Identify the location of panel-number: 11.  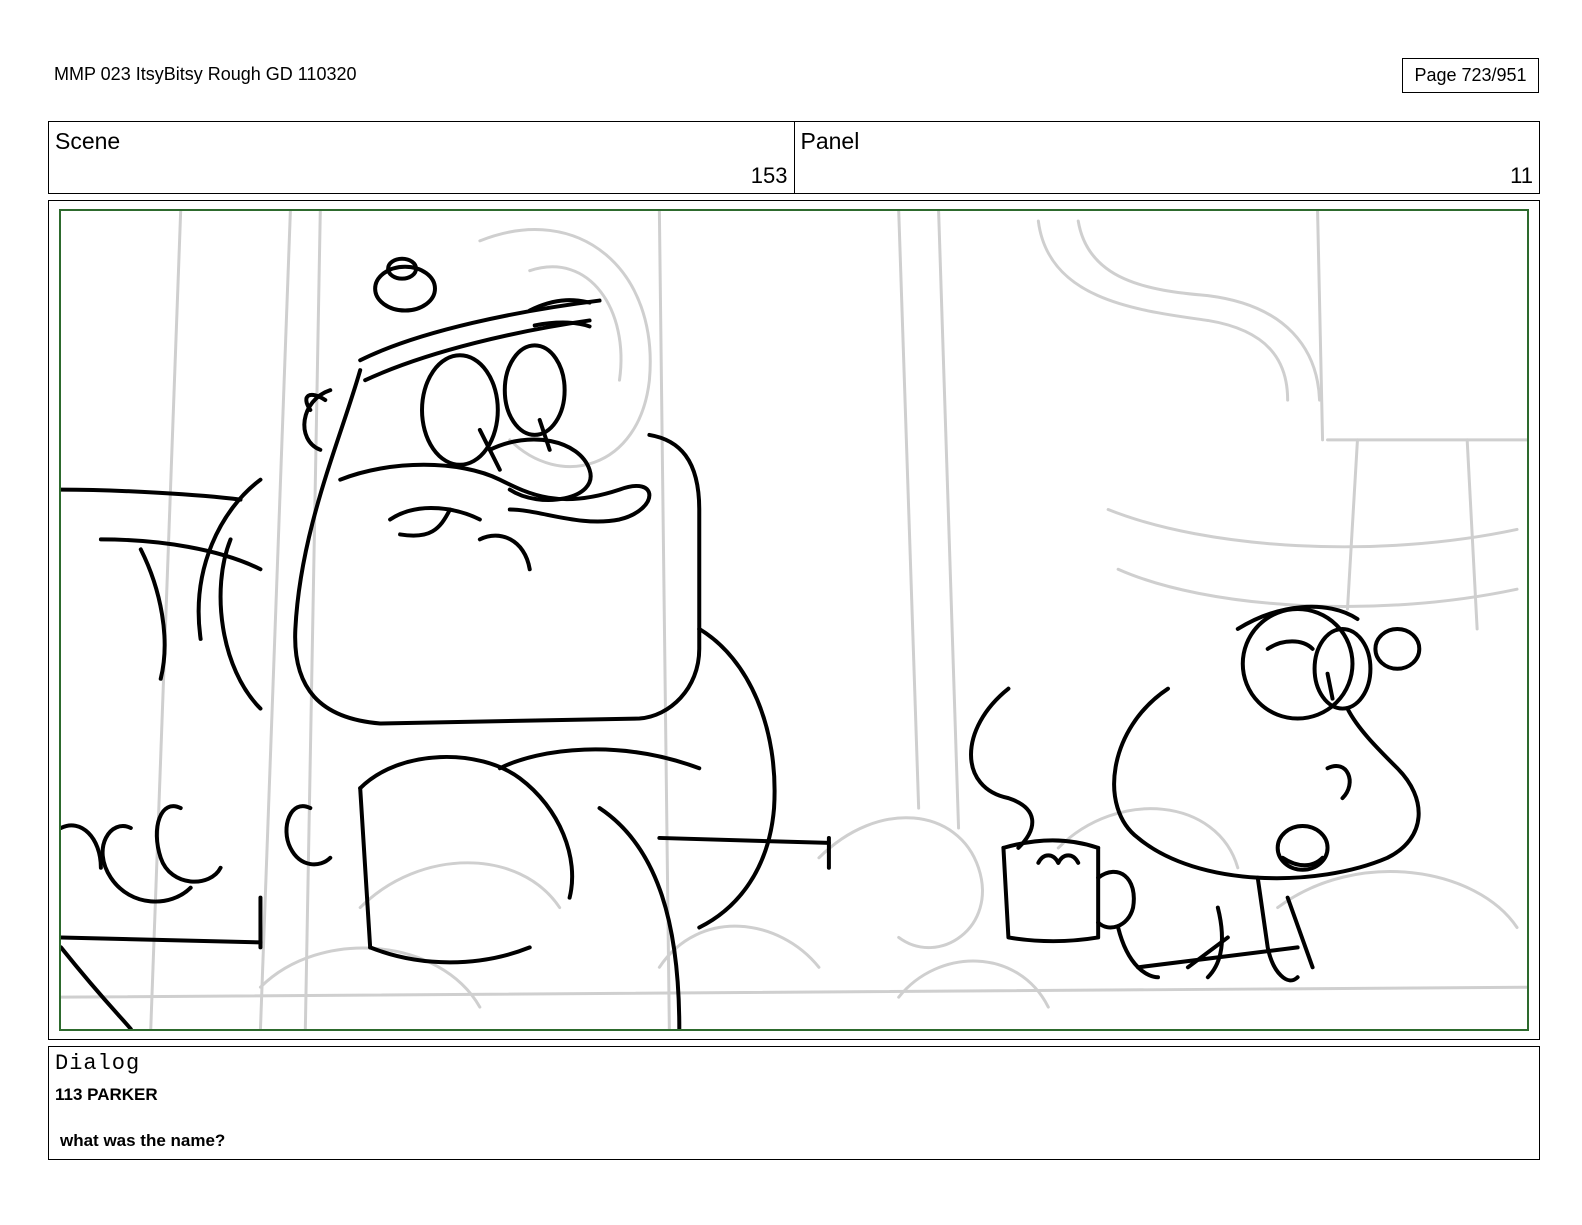
(1521, 175).